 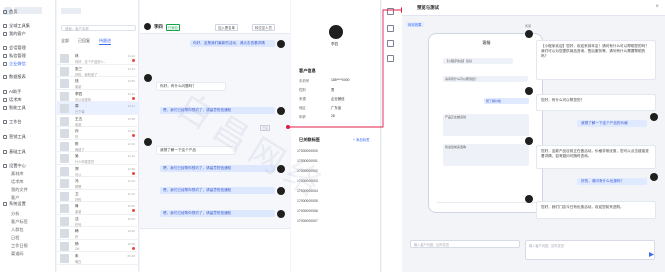 I want to click on row-preview: 麻烦了, so click(x=80, y=149).